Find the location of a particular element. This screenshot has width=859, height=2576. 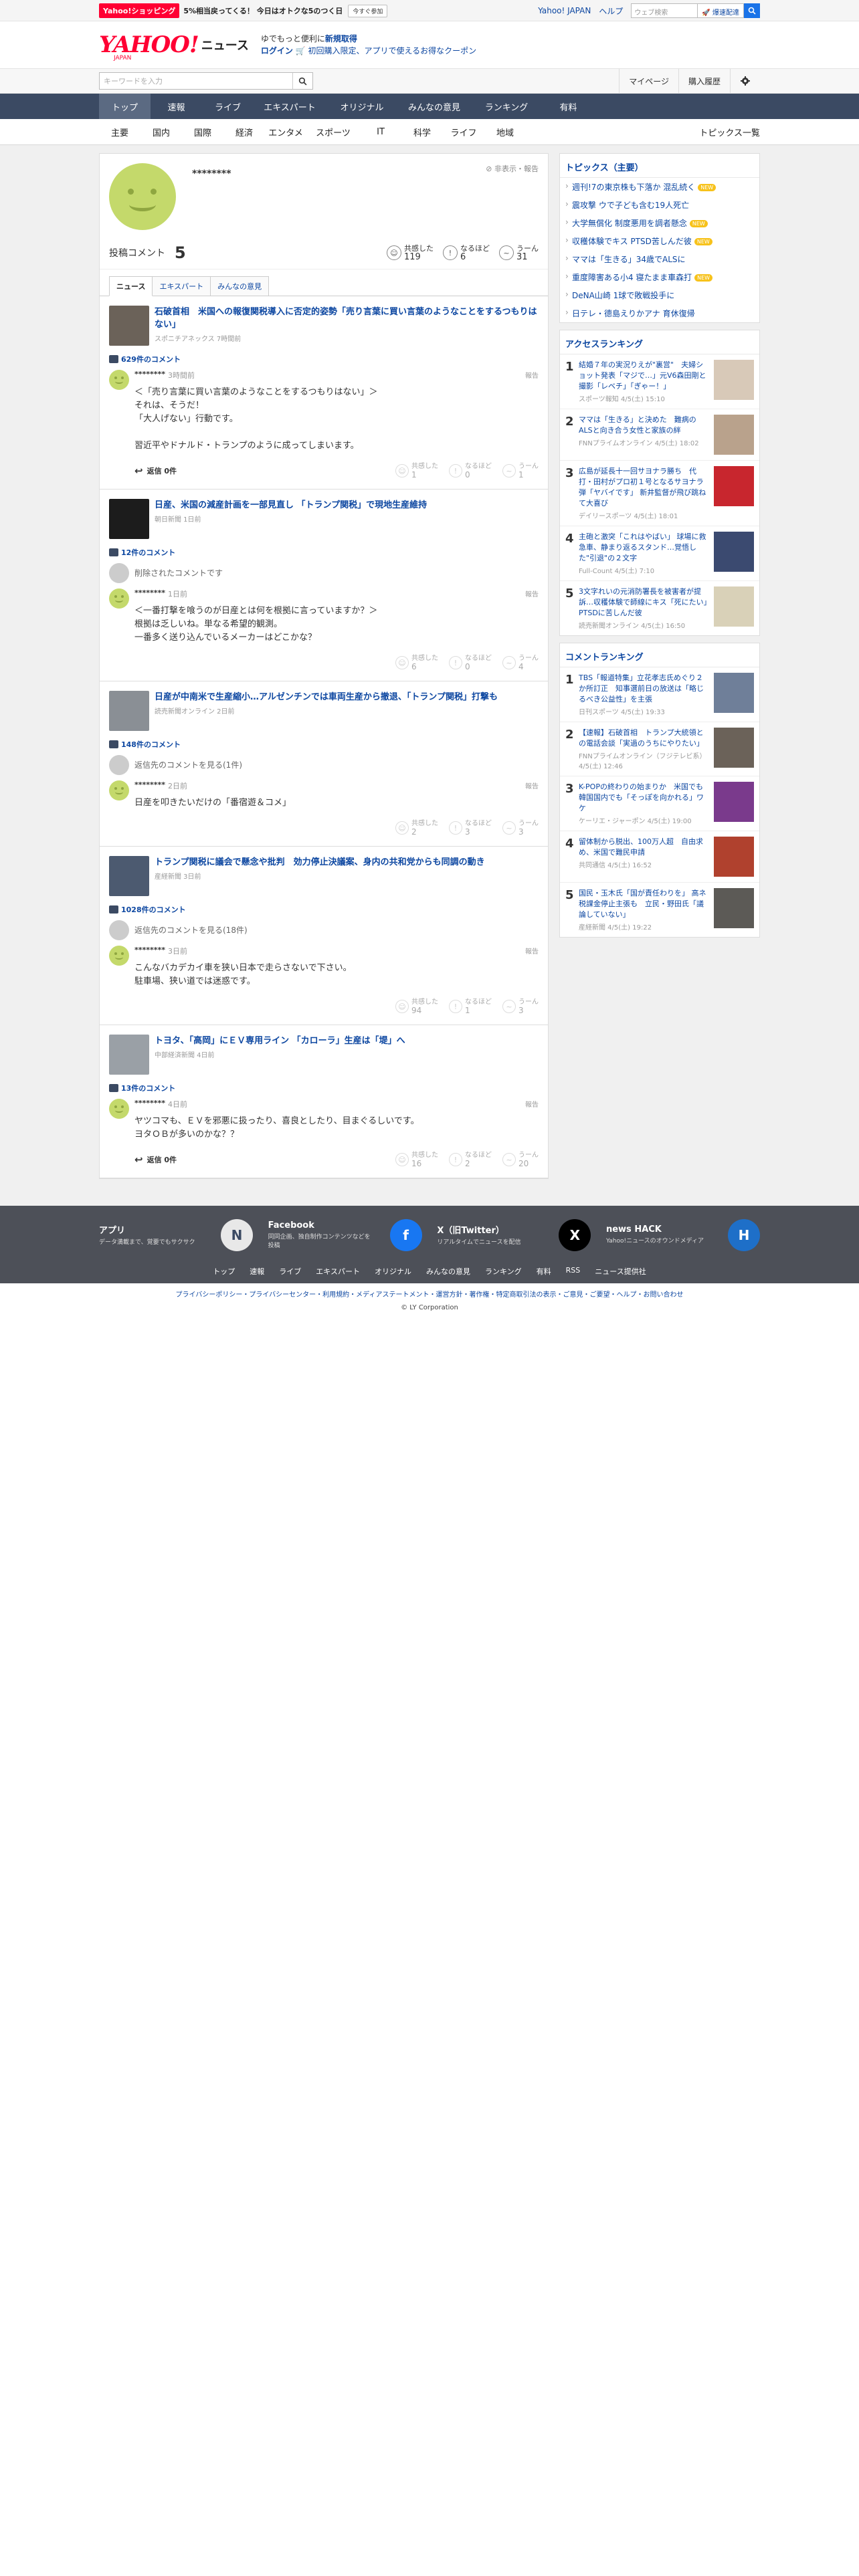

rank-title: 【速報】石破首相 トランプ大統領との電話会談「実過のうちにやりたい」 is located at coordinates (644, 739).